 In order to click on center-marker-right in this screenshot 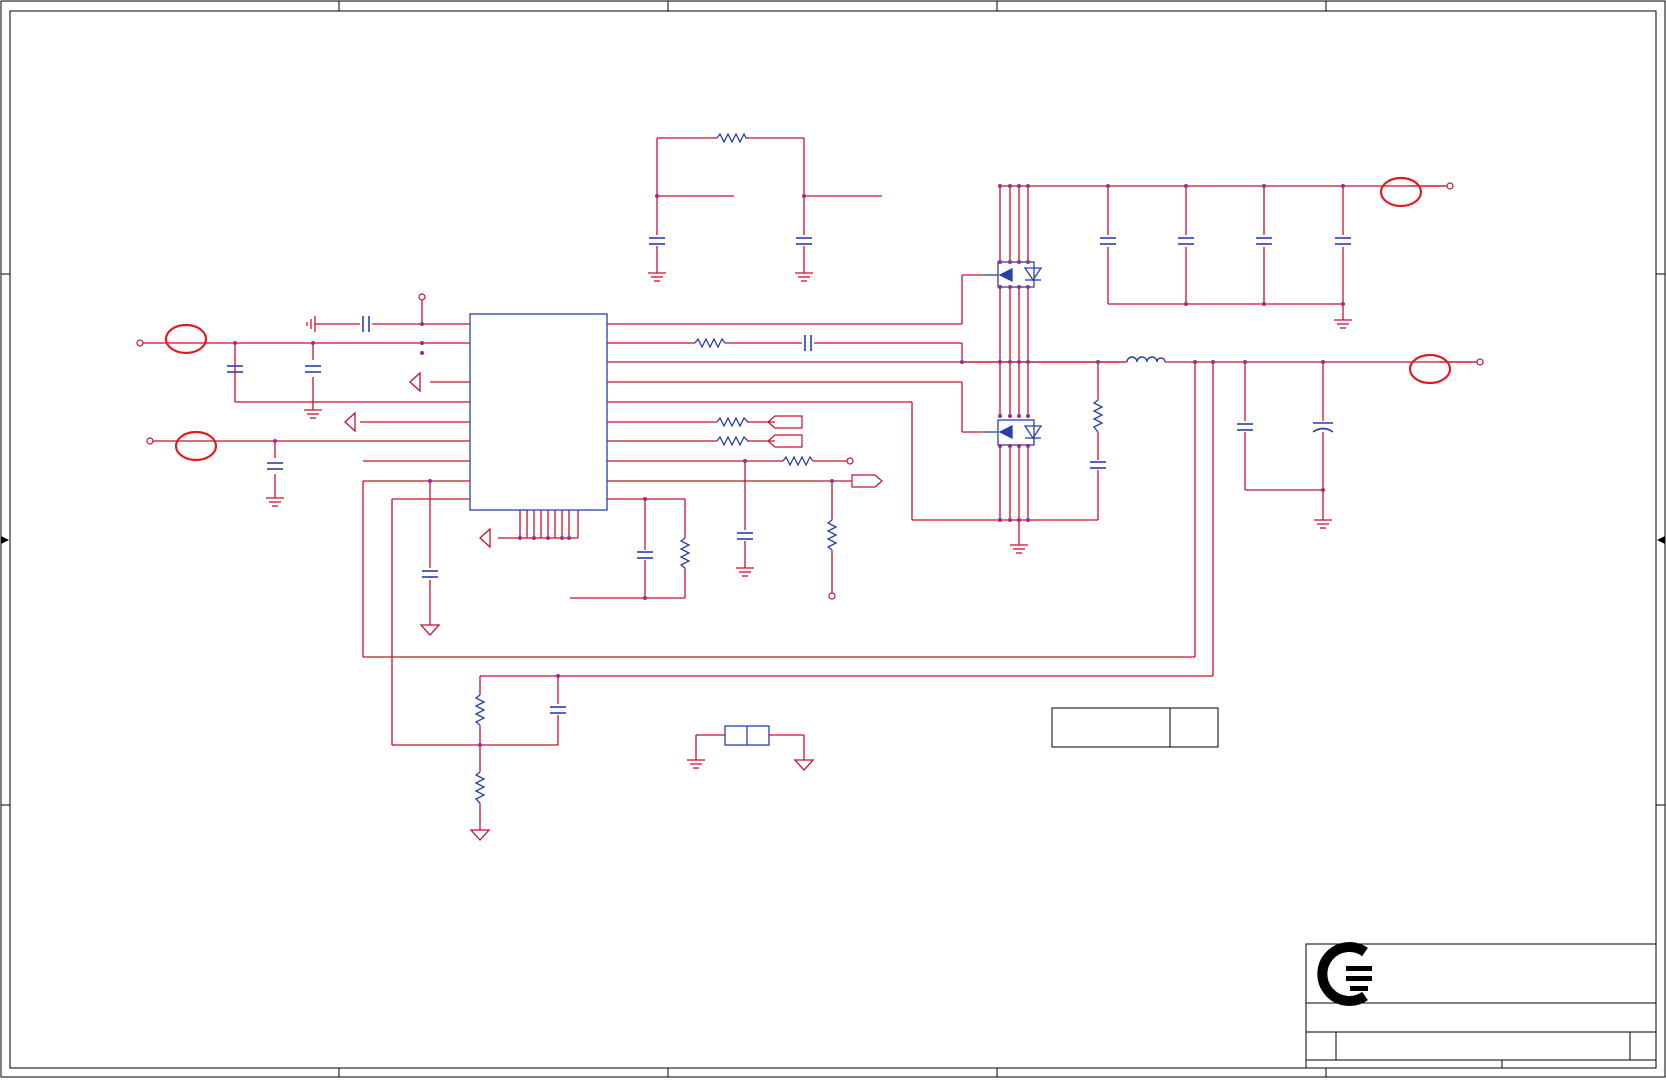, I will do `click(1661, 540)`.